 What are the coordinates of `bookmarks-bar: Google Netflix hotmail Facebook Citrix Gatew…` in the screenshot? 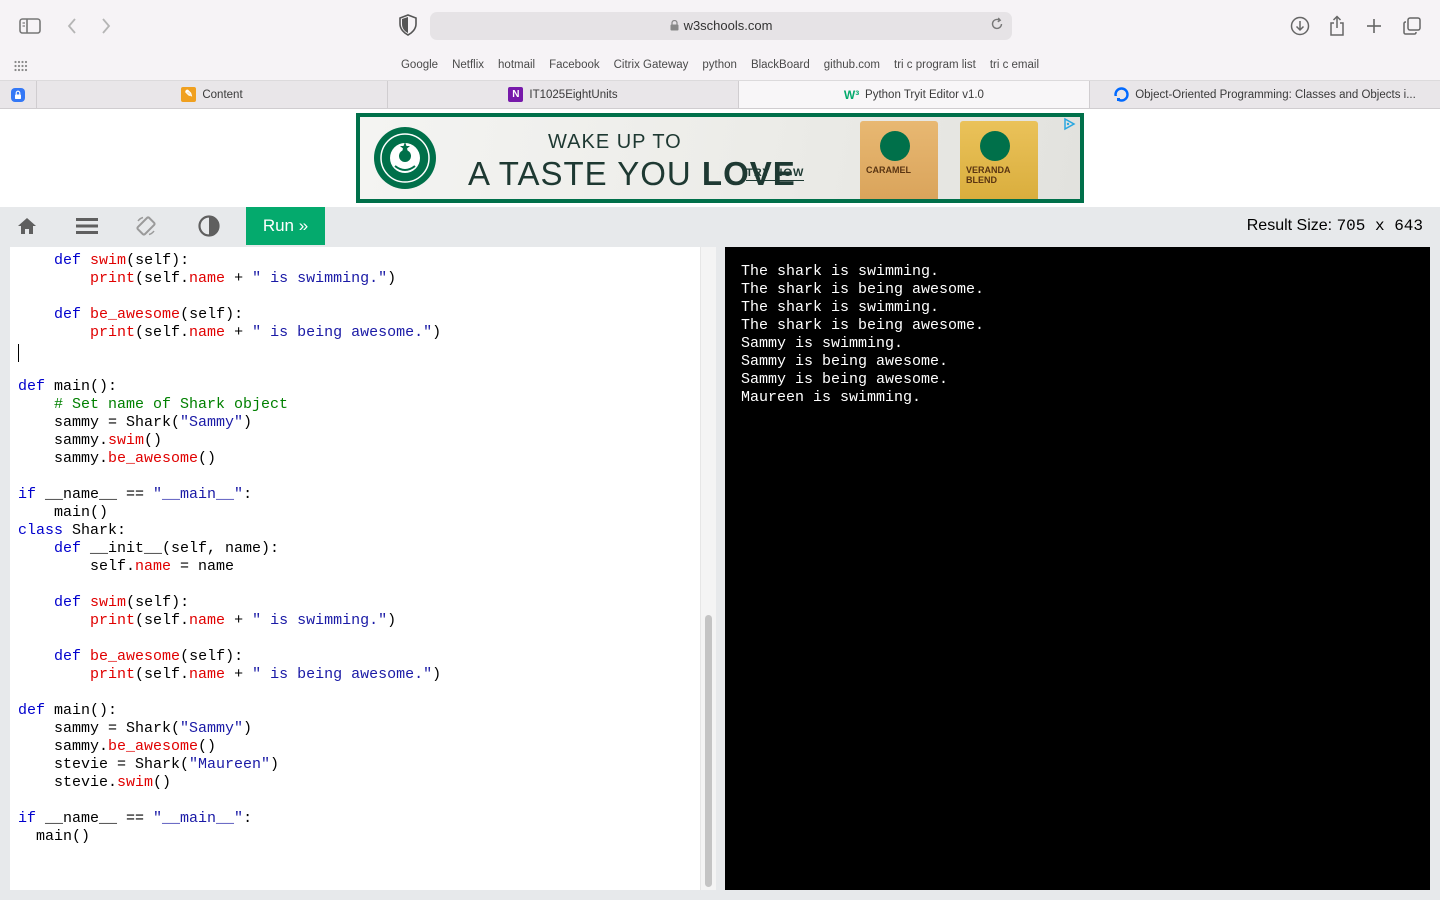 It's located at (720, 66).